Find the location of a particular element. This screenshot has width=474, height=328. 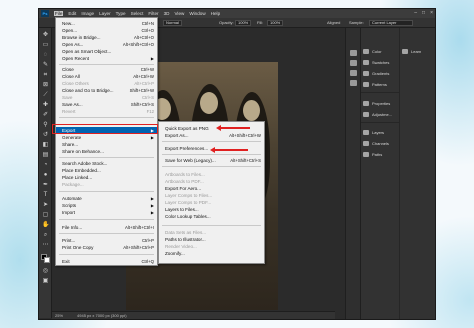

menu-image: Image is located at coordinates (87, 13).